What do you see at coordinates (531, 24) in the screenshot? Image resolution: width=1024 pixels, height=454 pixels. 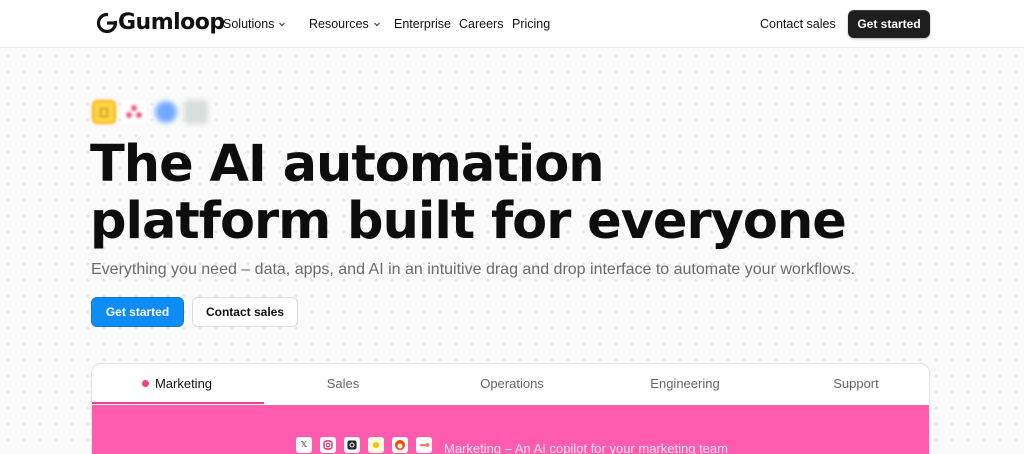 I see `nav-pricing: Pricing` at bounding box center [531, 24].